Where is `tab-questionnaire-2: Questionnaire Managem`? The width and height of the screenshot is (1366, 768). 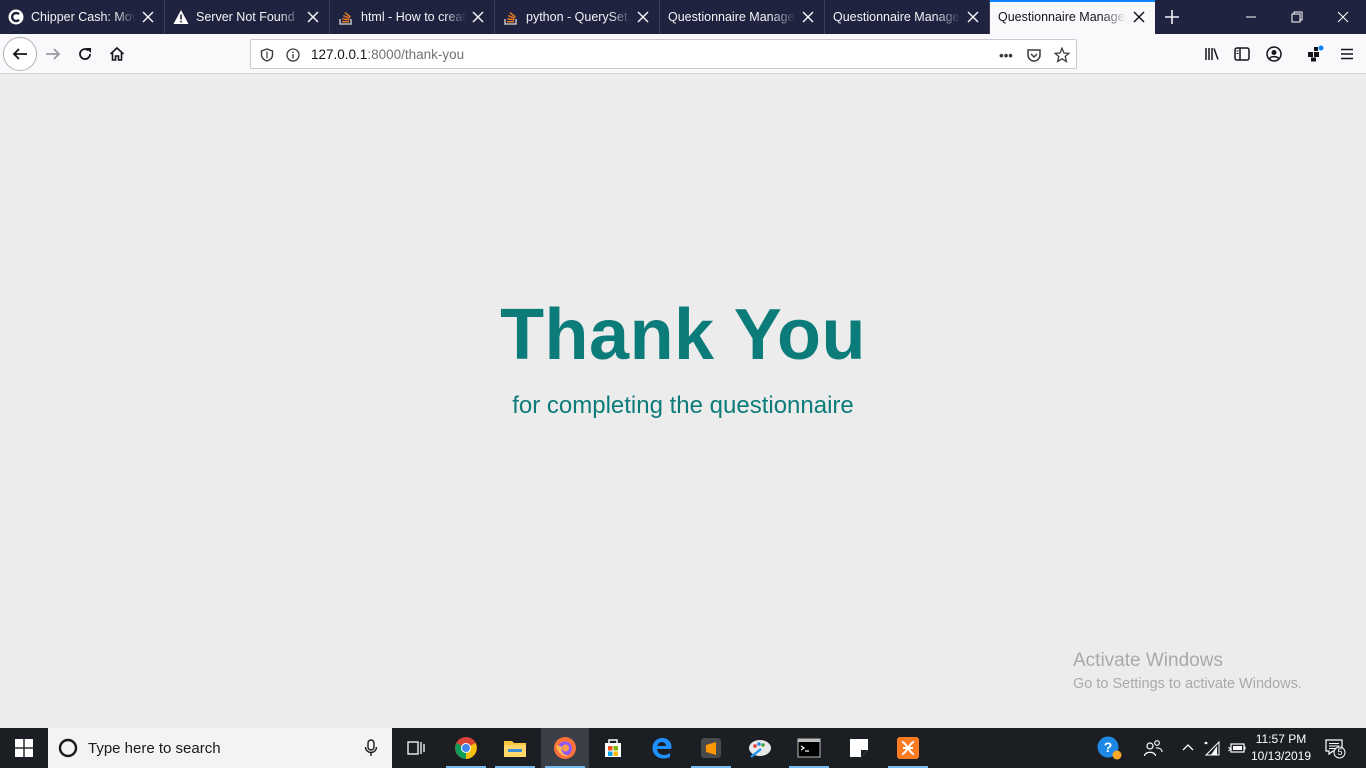
tab-questionnaire-2: Questionnaire Managem is located at coordinates (907, 17).